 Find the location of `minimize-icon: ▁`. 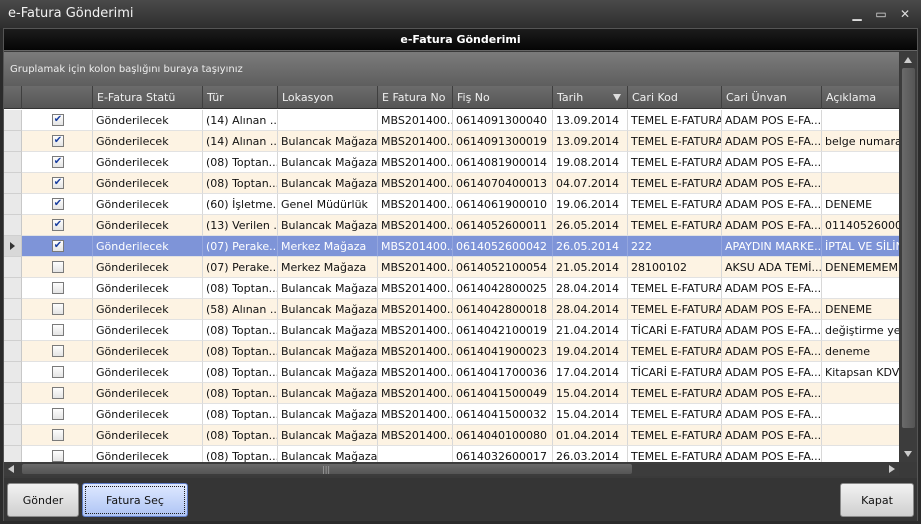

minimize-icon: ▁ is located at coordinates (857, 14).